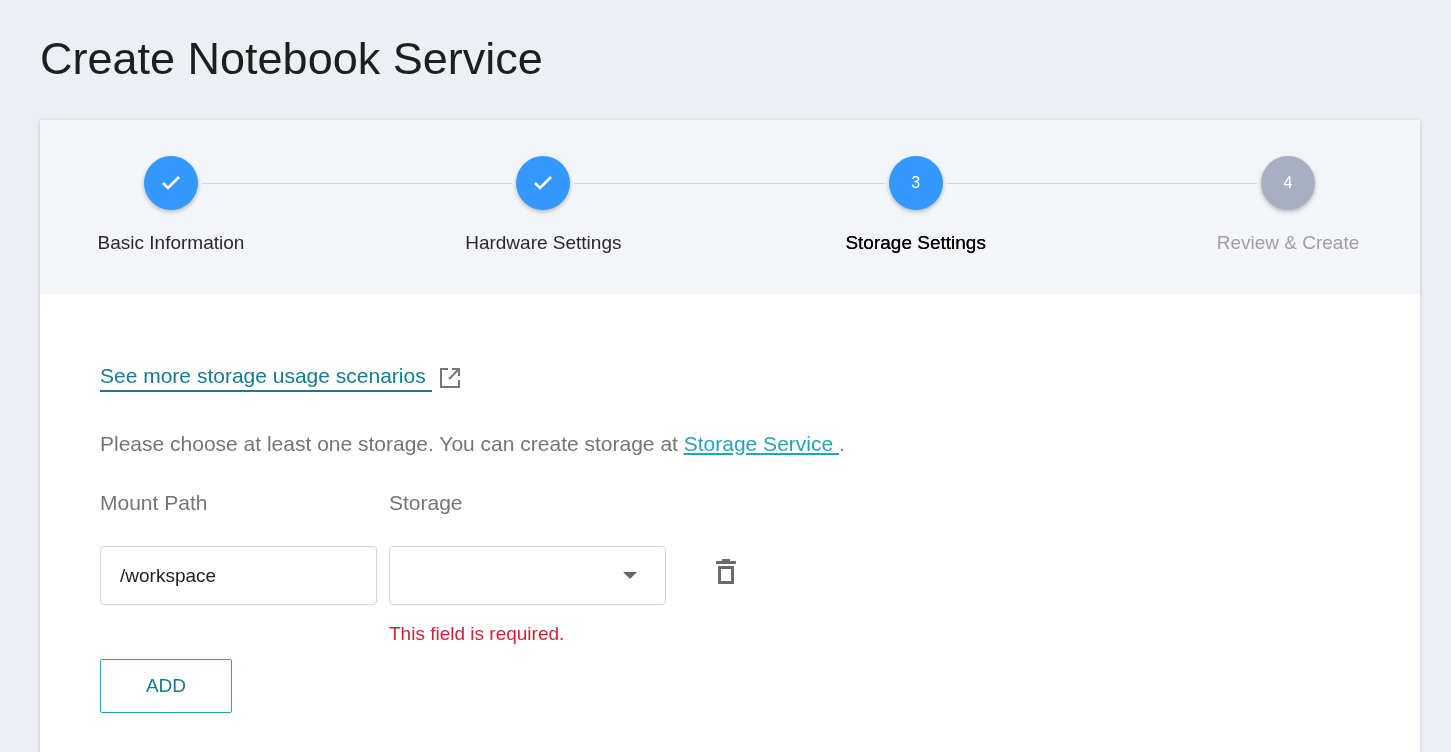  Describe the element at coordinates (473, 444) in the screenshot. I see `storage-note: Please choose at least one storage. You can create storage at Storage Service .` at that location.